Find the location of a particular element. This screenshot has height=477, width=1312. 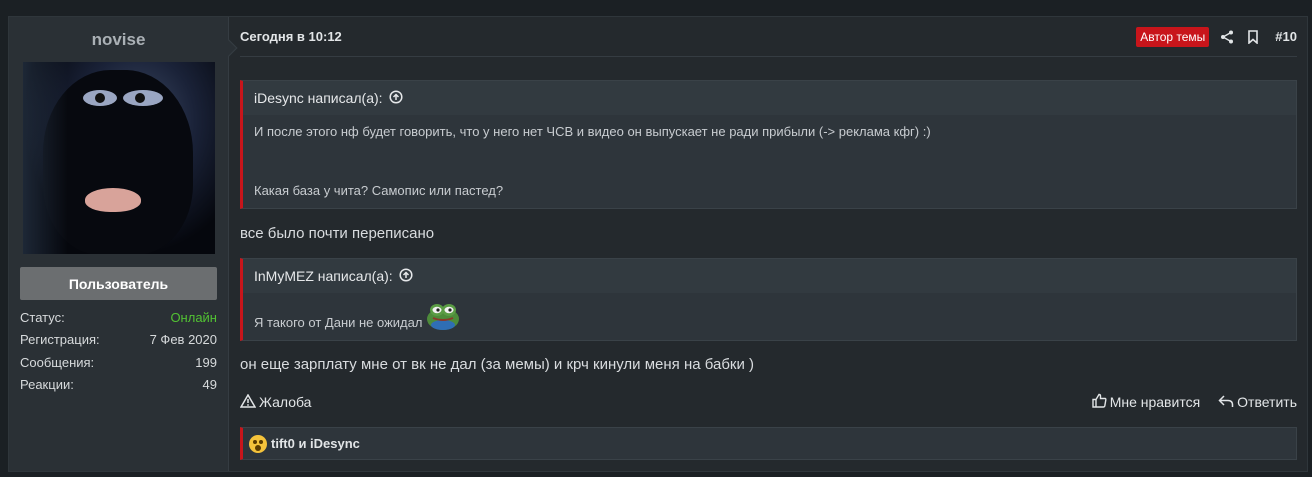

report-label: Жалоба is located at coordinates (285, 402).